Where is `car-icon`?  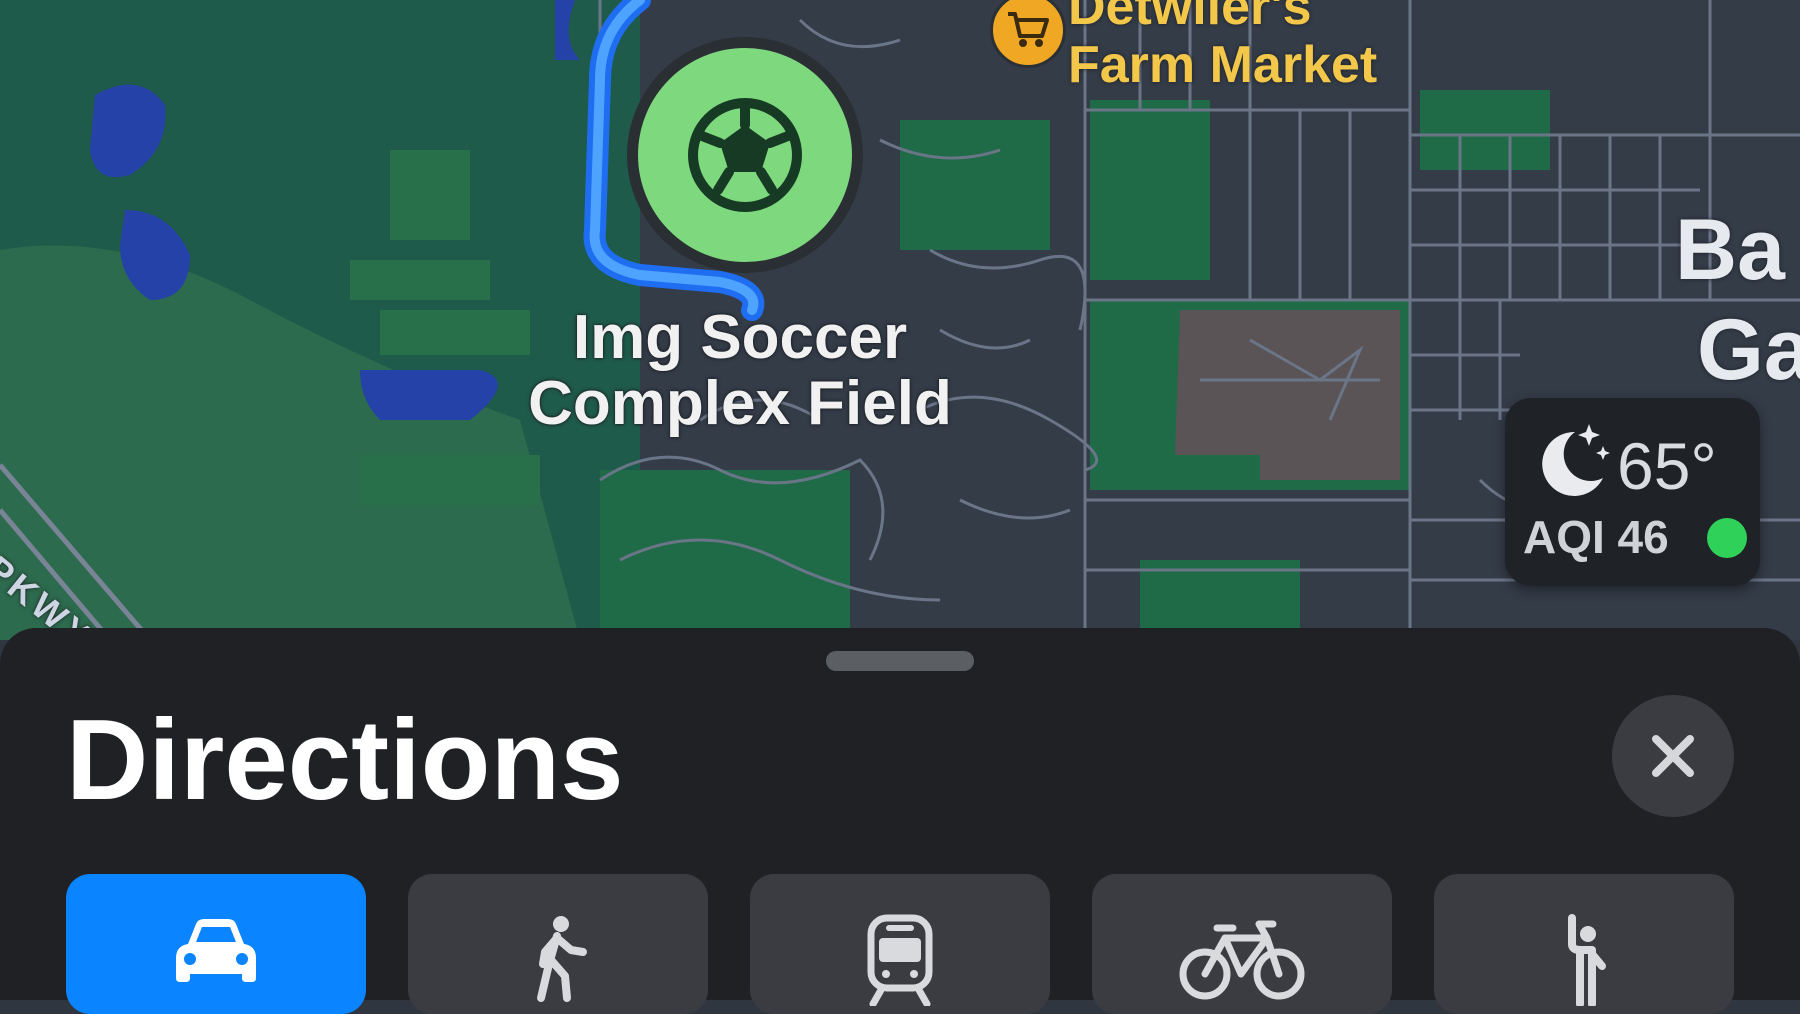
car-icon is located at coordinates (216, 950).